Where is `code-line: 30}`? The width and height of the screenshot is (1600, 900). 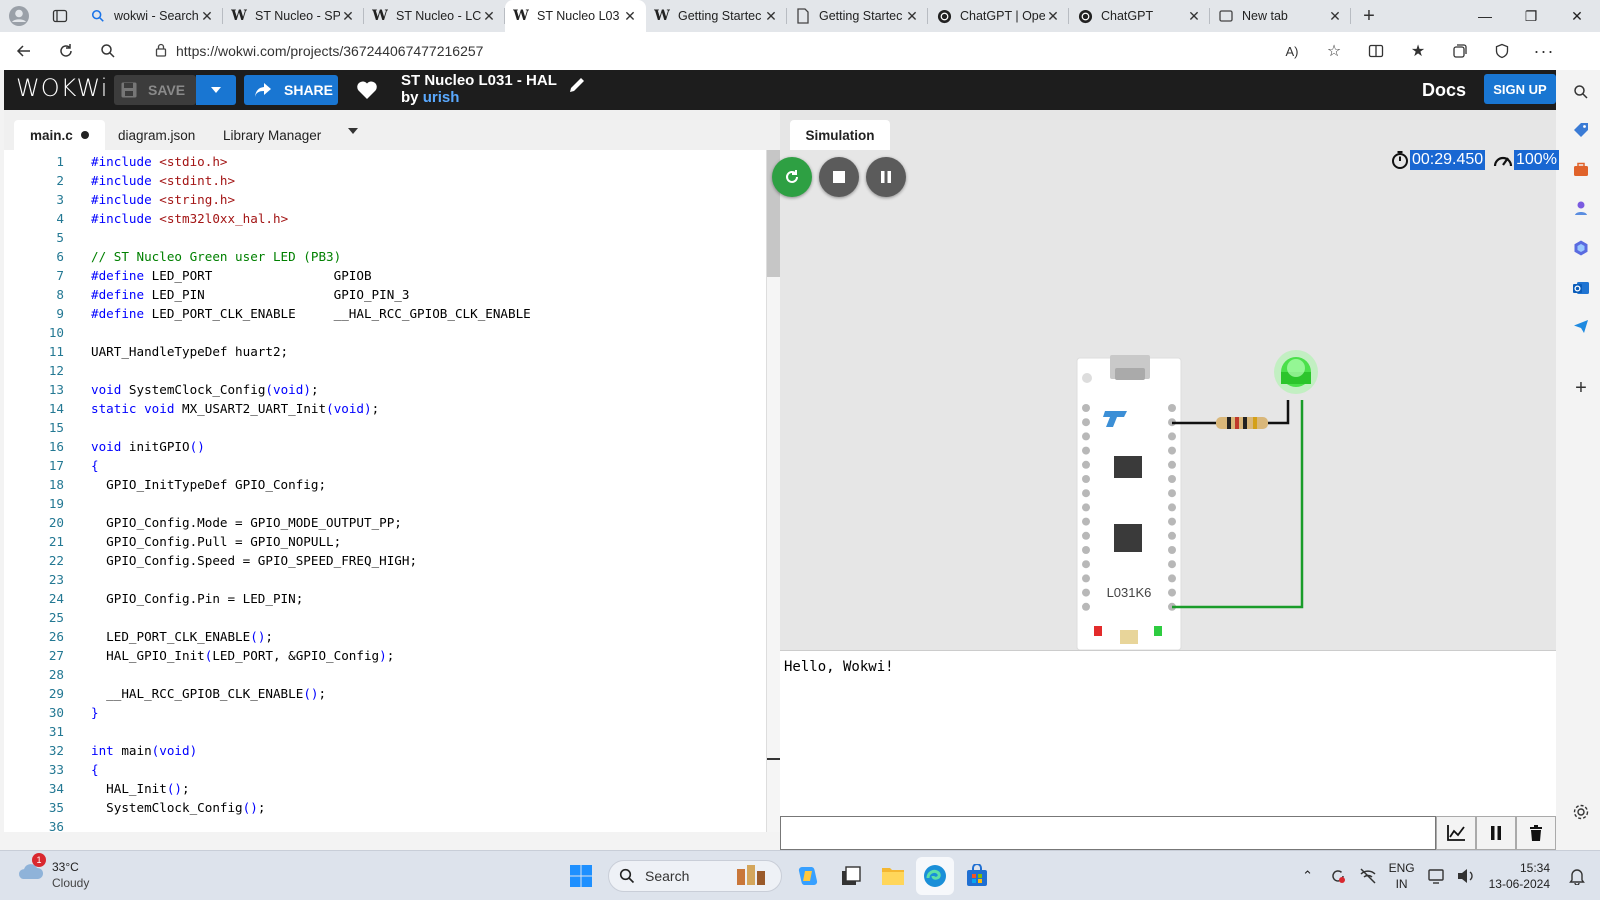
code-line: 30} is located at coordinates (379, 712).